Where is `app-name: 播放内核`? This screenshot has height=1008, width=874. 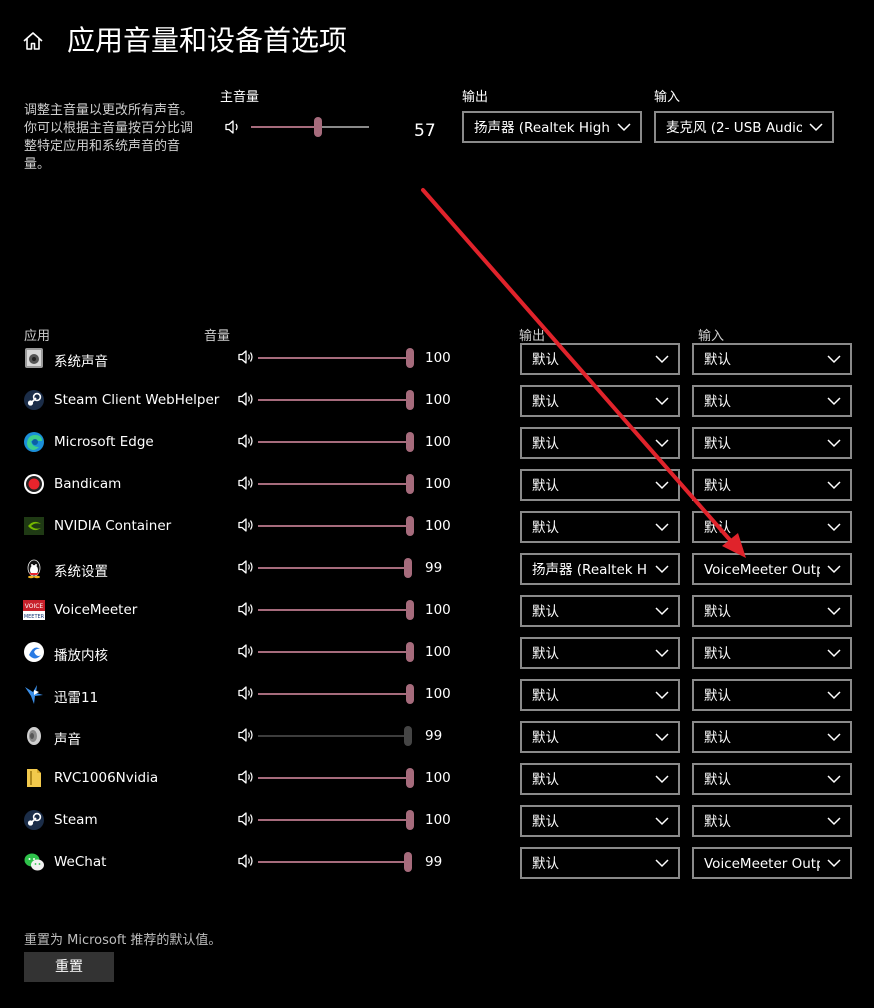 app-name: 播放内核 is located at coordinates (81, 656).